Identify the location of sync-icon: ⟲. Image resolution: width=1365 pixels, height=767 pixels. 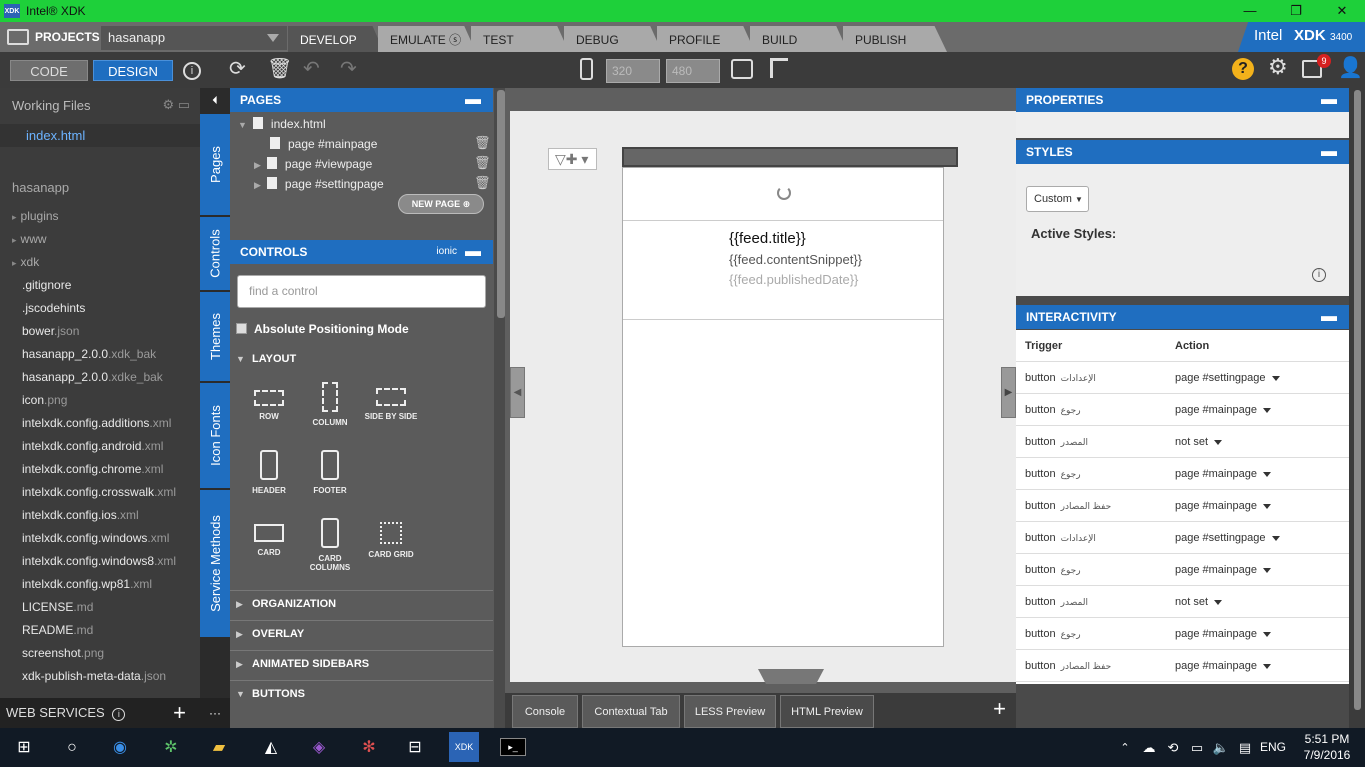
(1173, 748).